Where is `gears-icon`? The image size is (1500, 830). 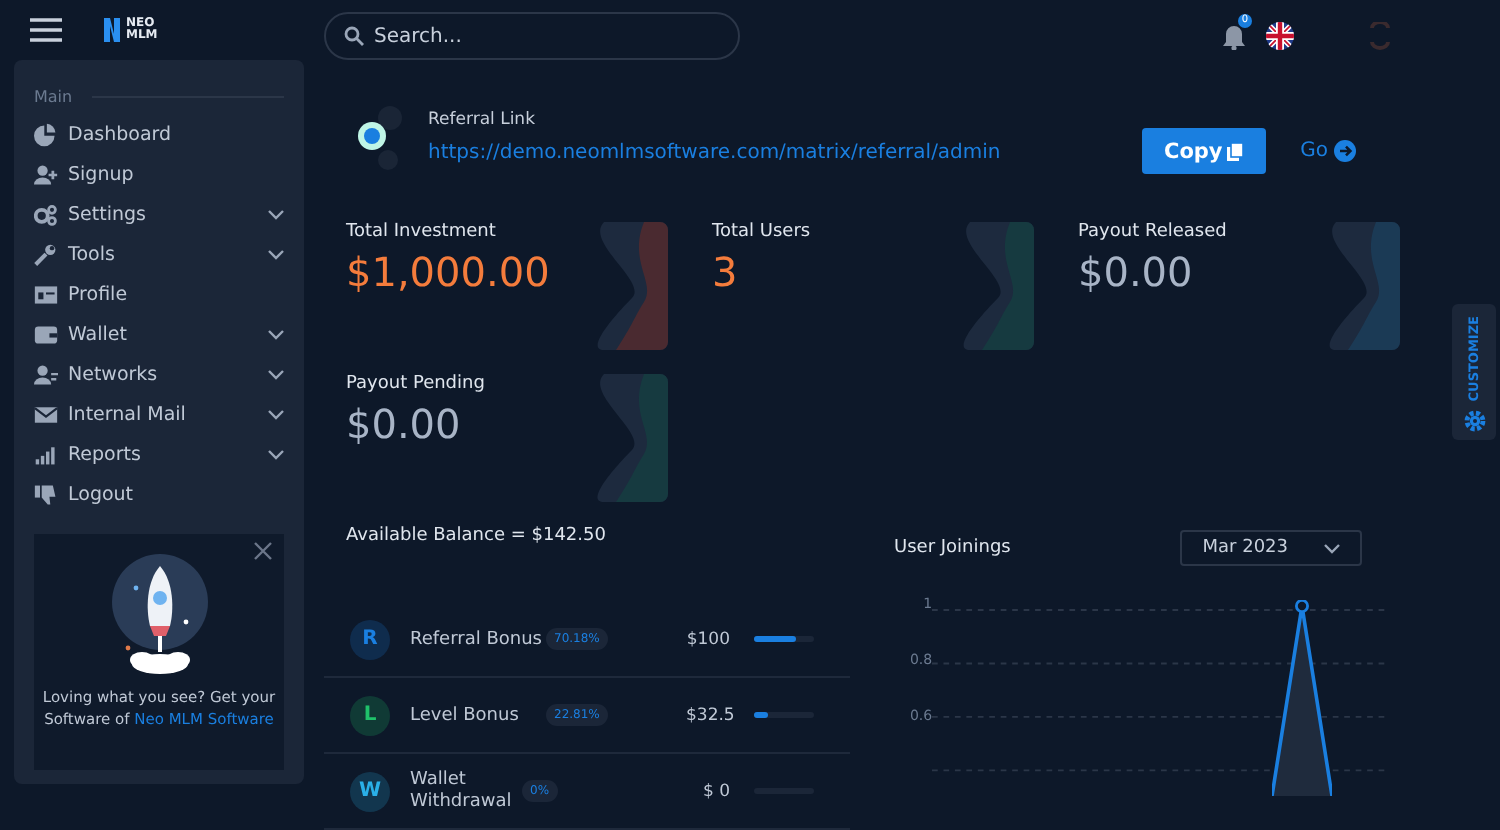
gears-icon is located at coordinates (46, 214).